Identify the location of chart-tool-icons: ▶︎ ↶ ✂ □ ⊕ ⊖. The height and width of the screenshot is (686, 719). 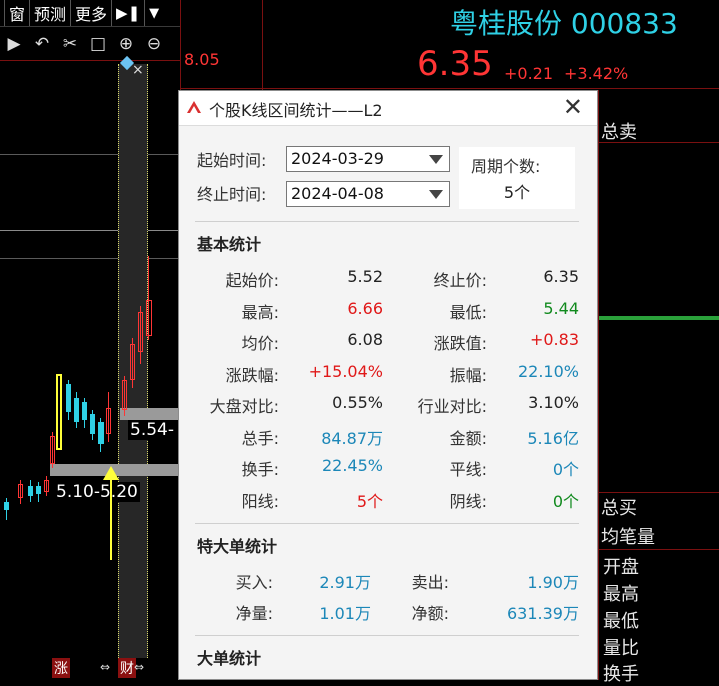
(91, 44).